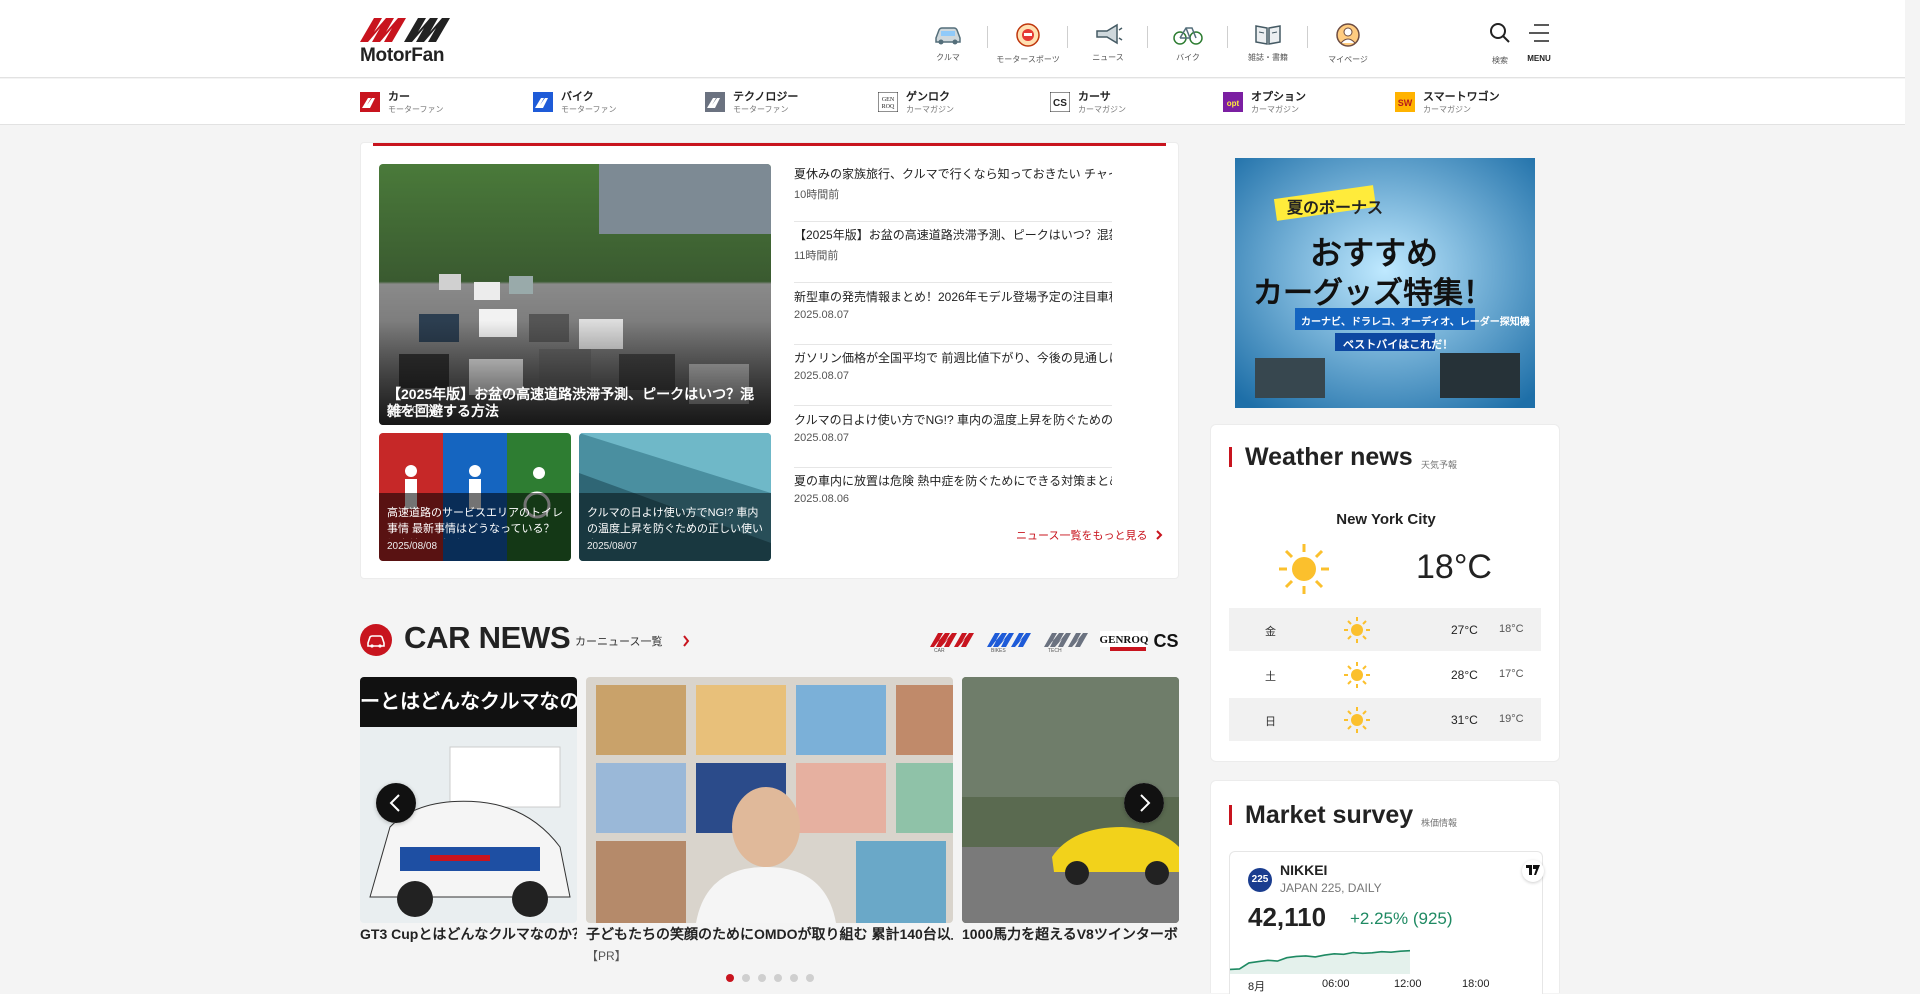 The height and width of the screenshot is (994, 1920). I want to click on svg-text: BIKES, so click(998, 650).